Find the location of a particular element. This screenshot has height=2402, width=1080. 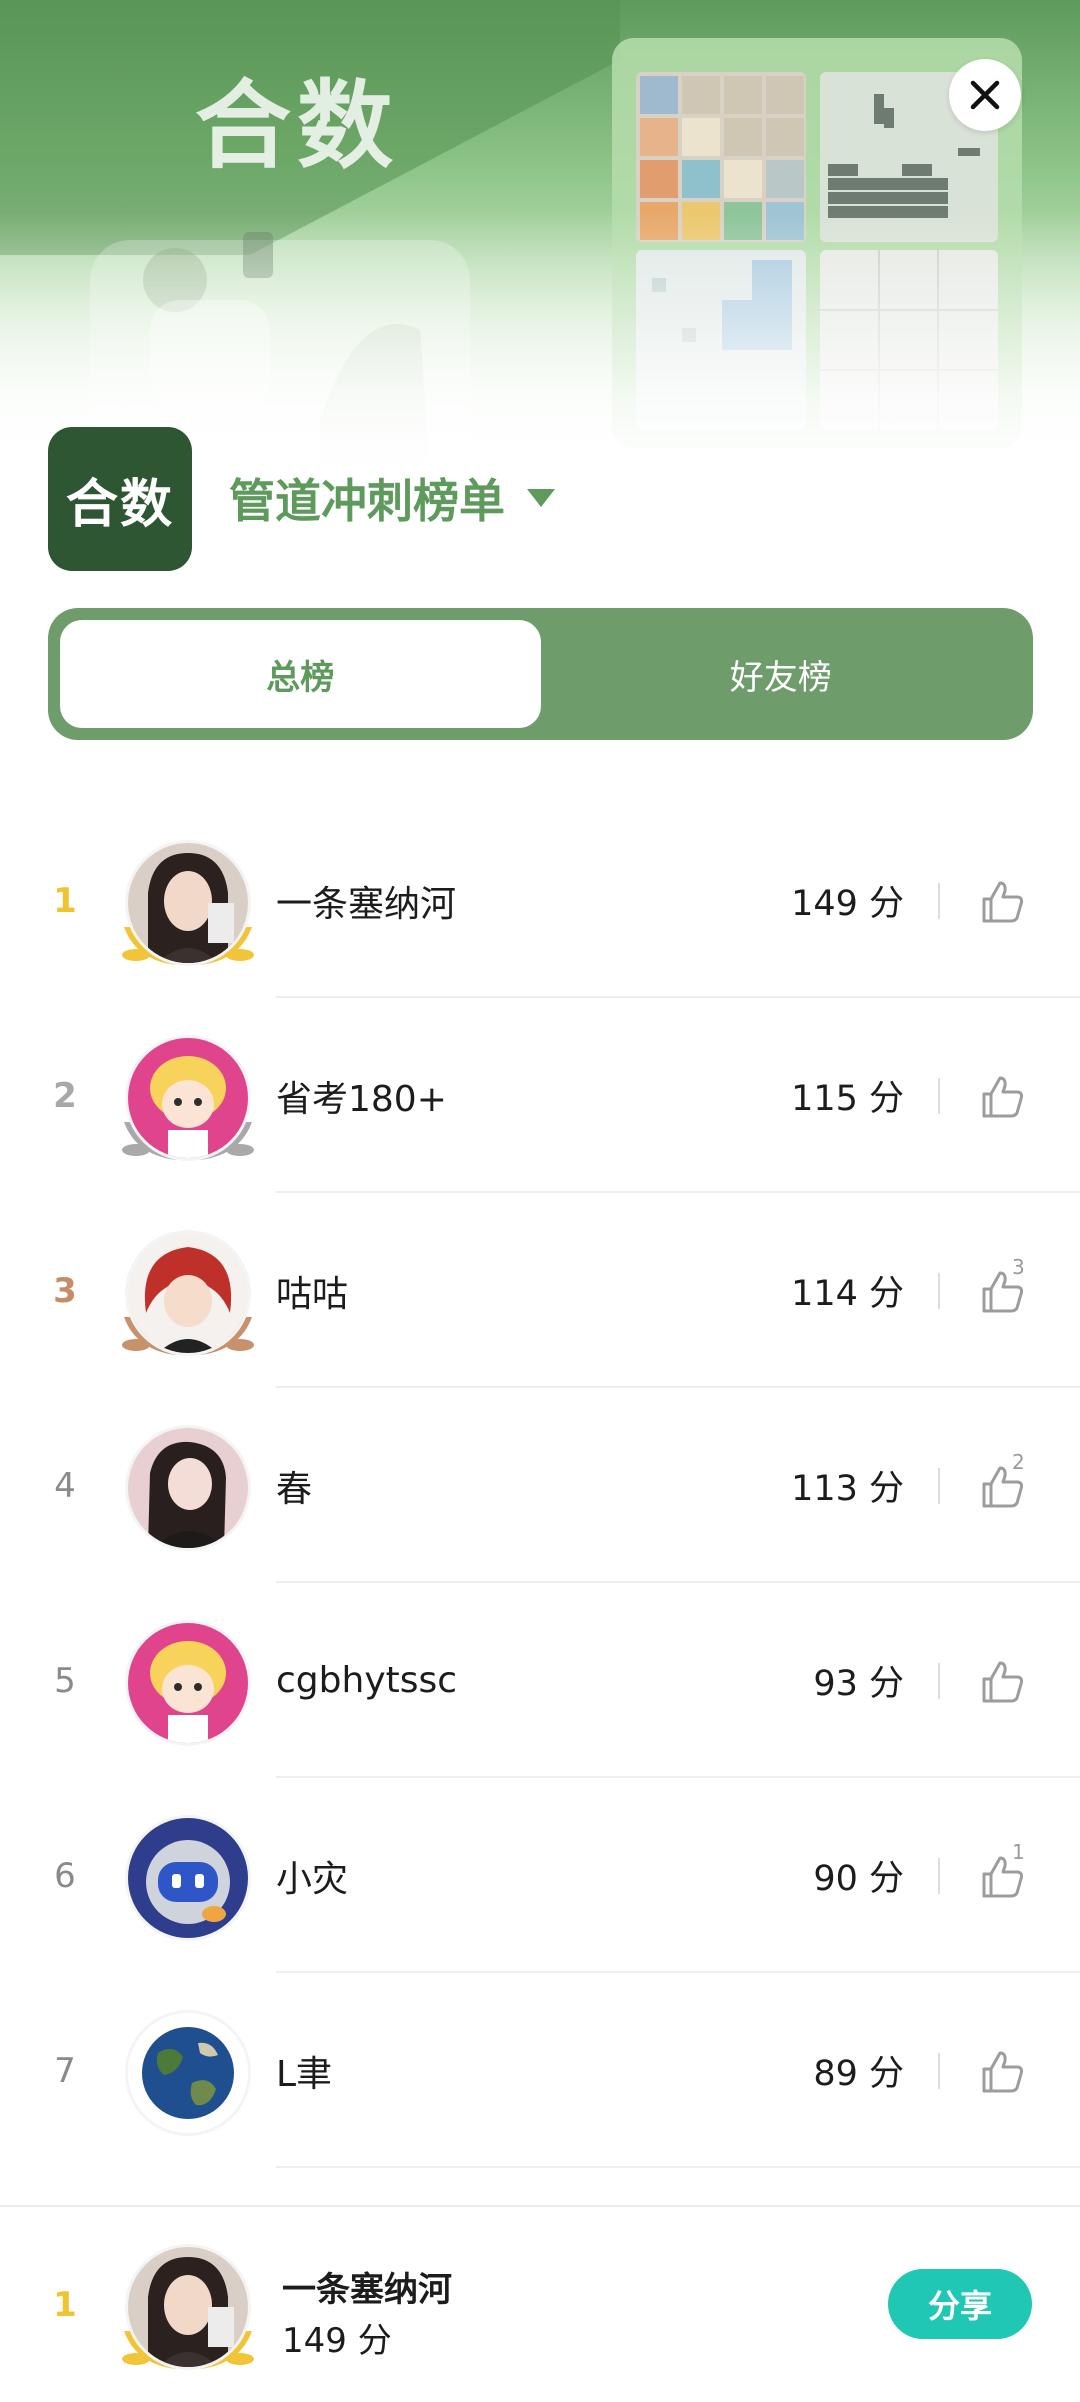

player-score: 89 分 is located at coordinates (858, 2074).